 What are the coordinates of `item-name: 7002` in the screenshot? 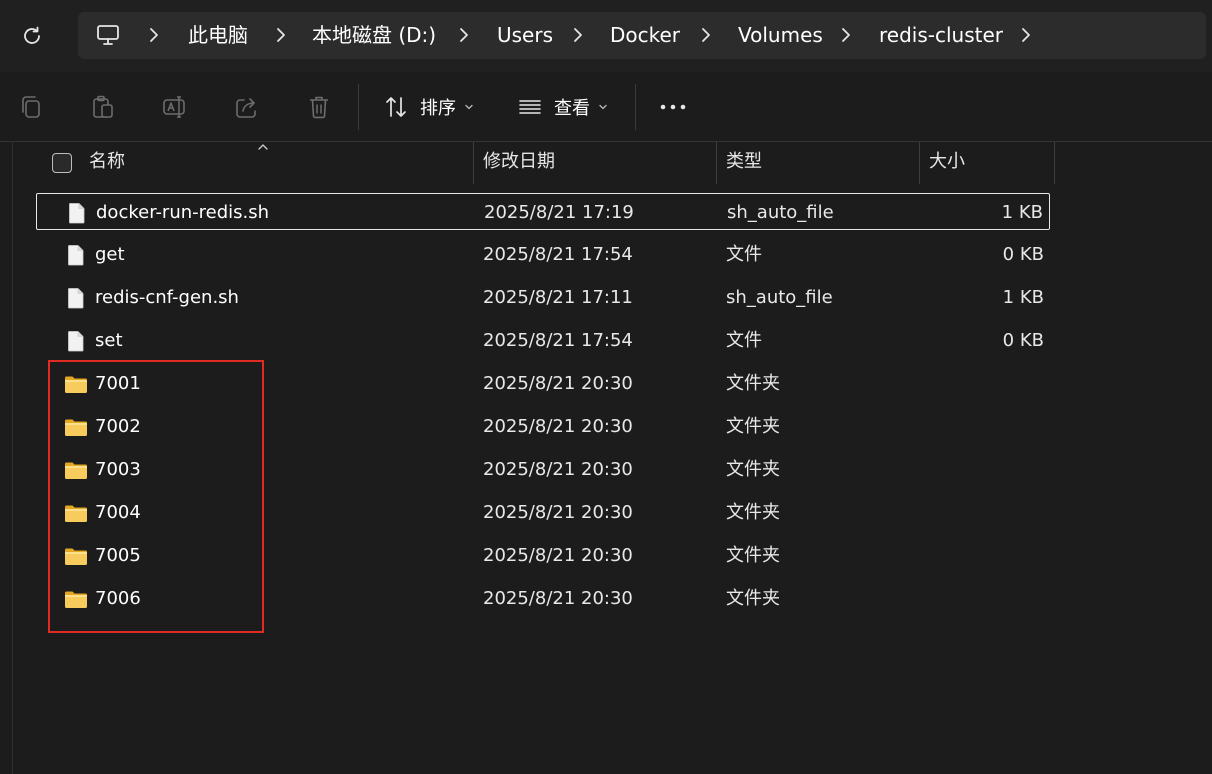 It's located at (118, 426).